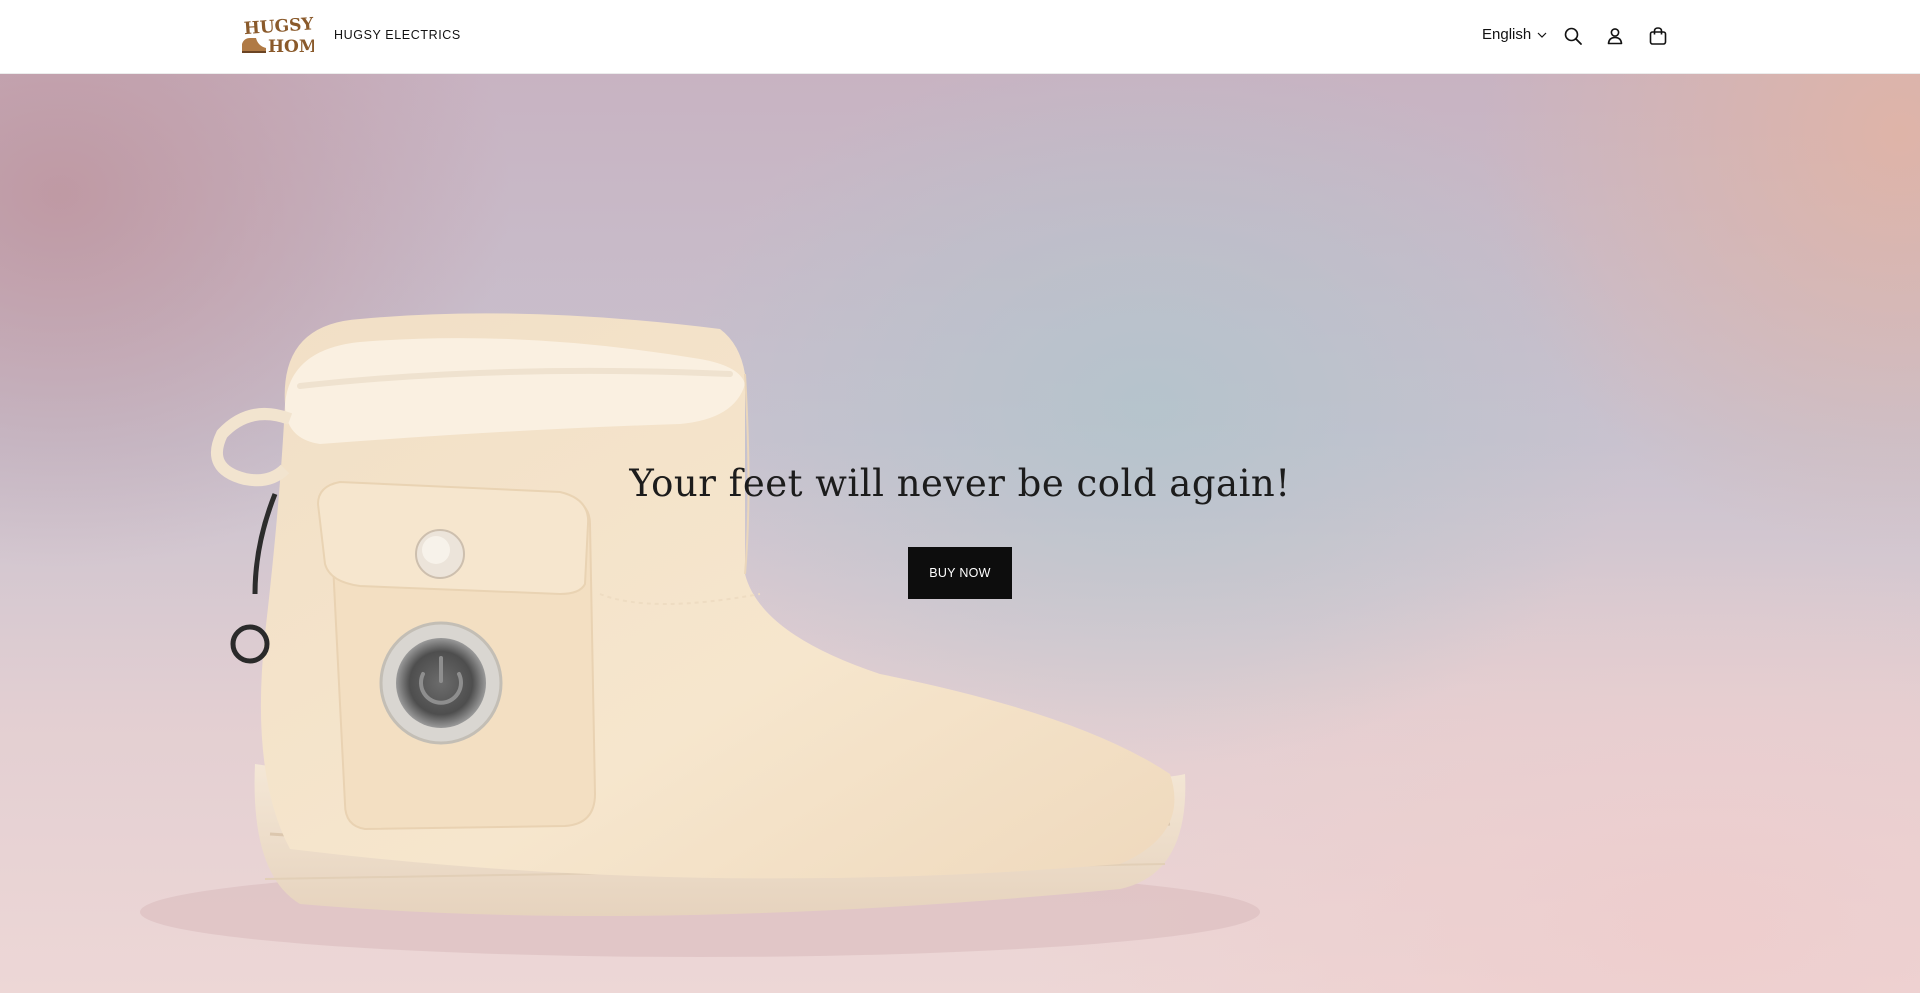 This screenshot has width=1920, height=993. What do you see at coordinates (960, 483) in the screenshot?
I see `hero-title: Your feet will never be cold again!` at bounding box center [960, 483].